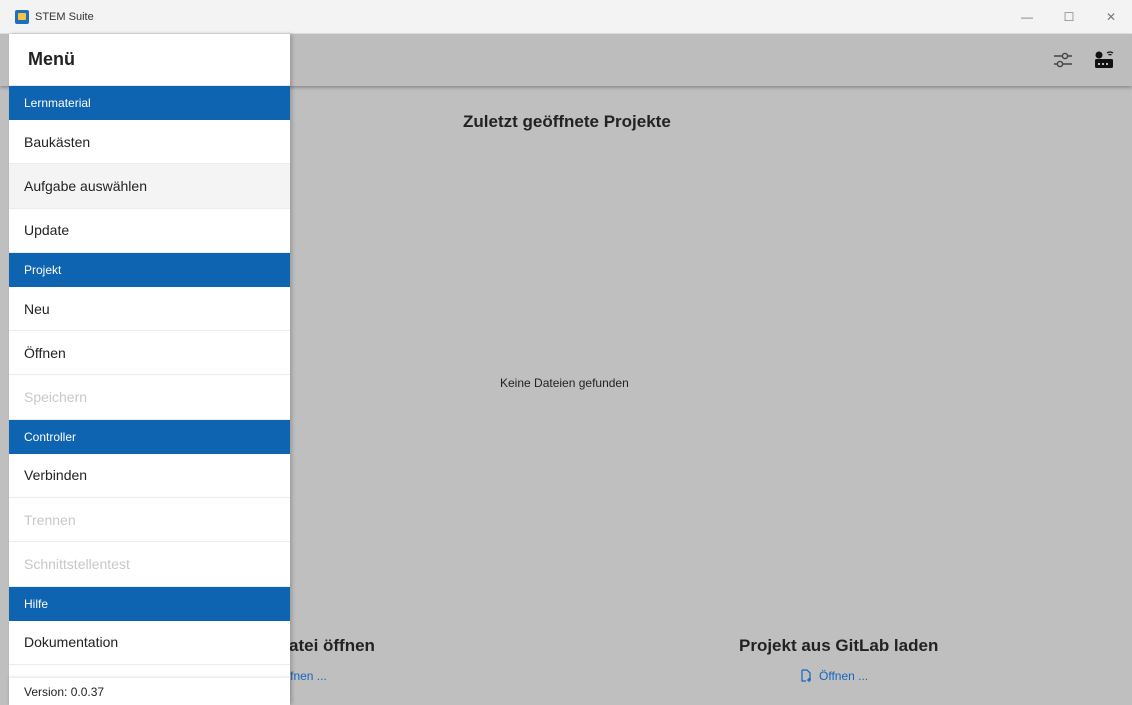 The image size is (1132, 705). I want to click on drawer-title: Menü, so click(149, 60).